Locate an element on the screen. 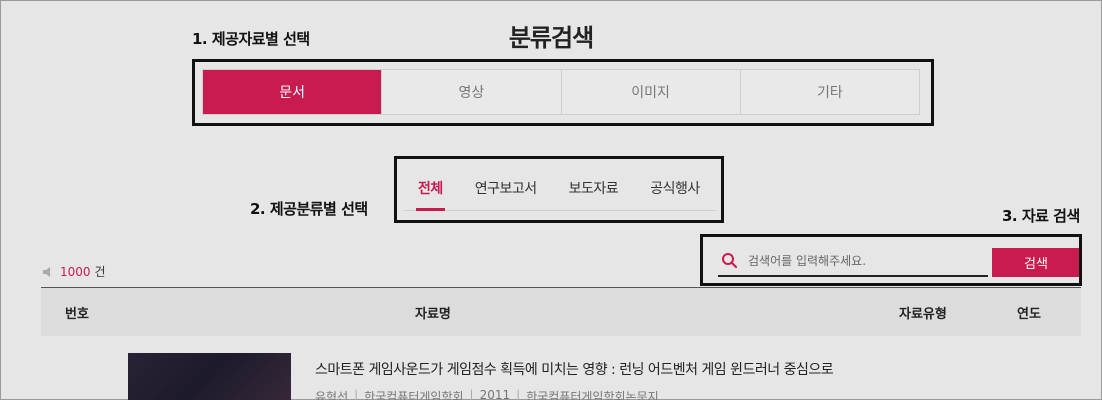 This screenshot has height=400, width=1102. result-author: 유혁선 is located at coordinates (332, 395).